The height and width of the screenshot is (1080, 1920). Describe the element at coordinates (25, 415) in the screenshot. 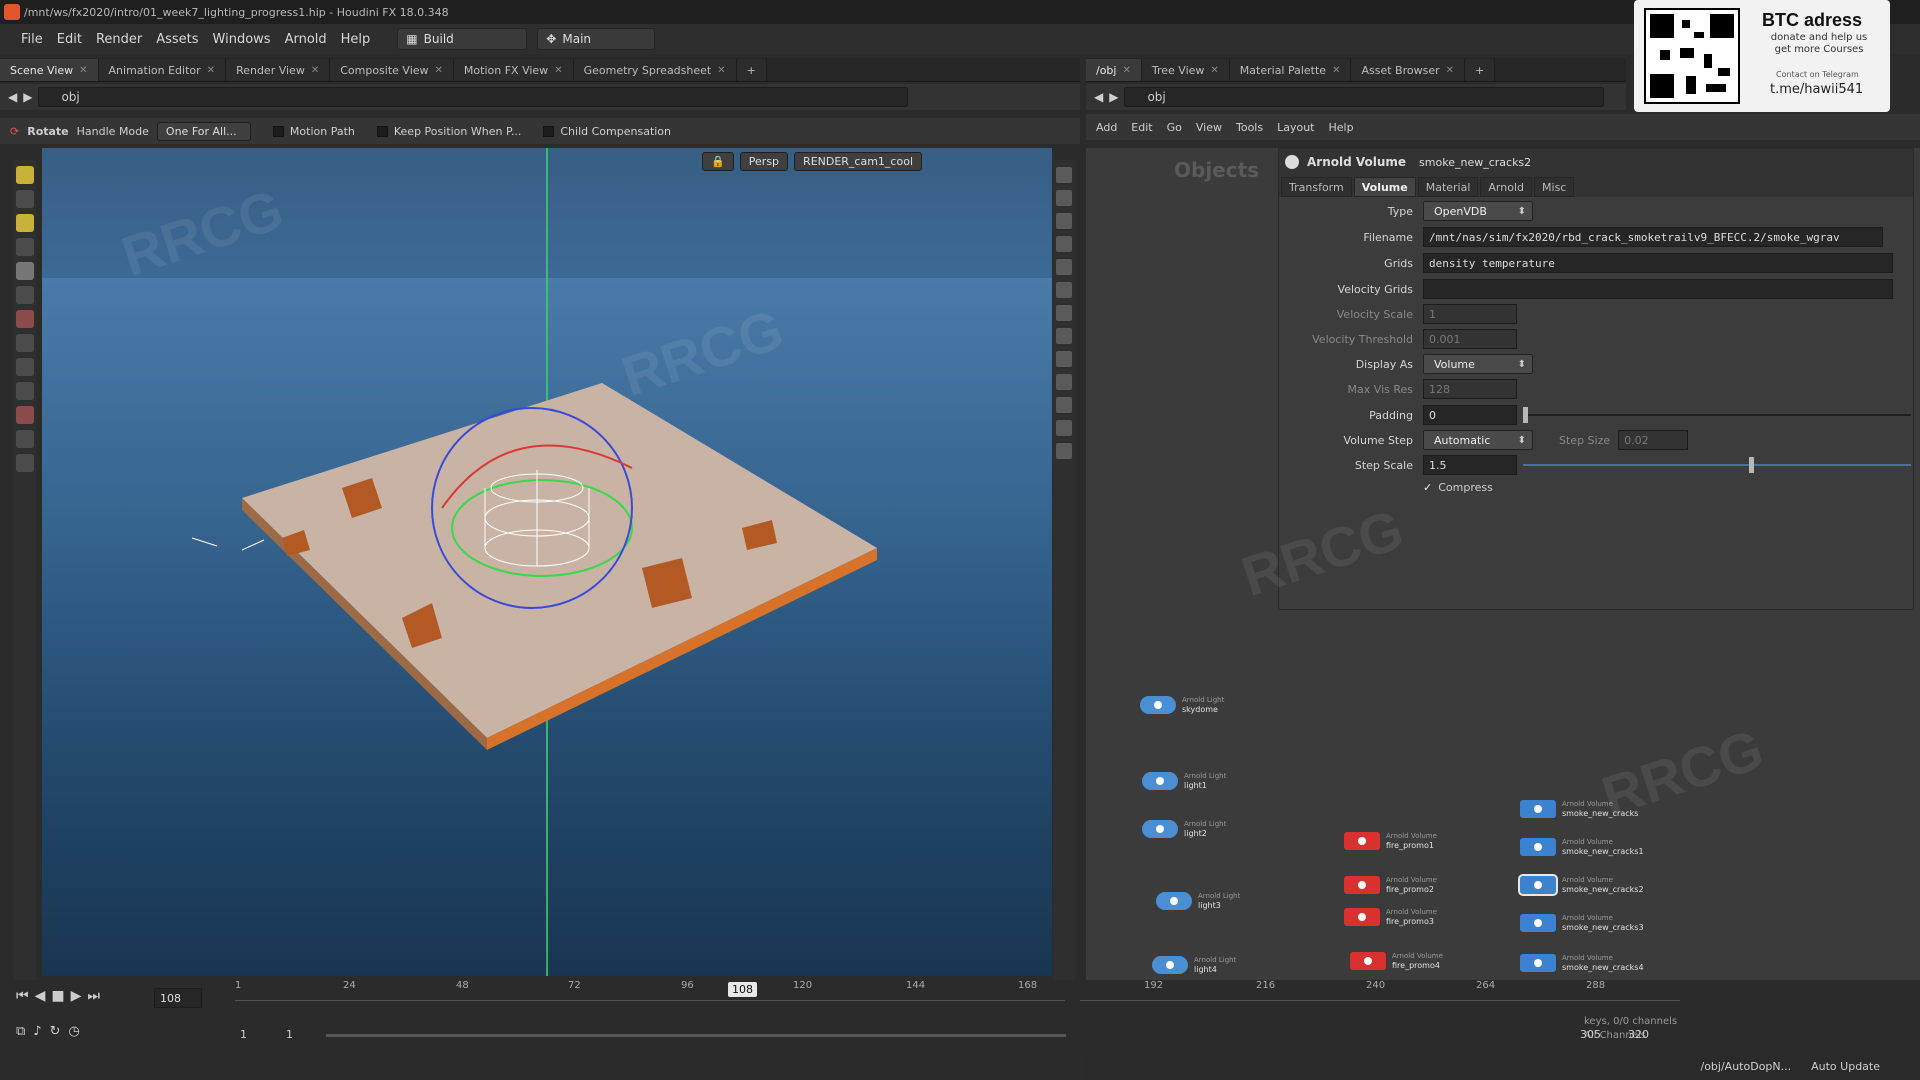

I see `magnet-tool-icon` at that location.